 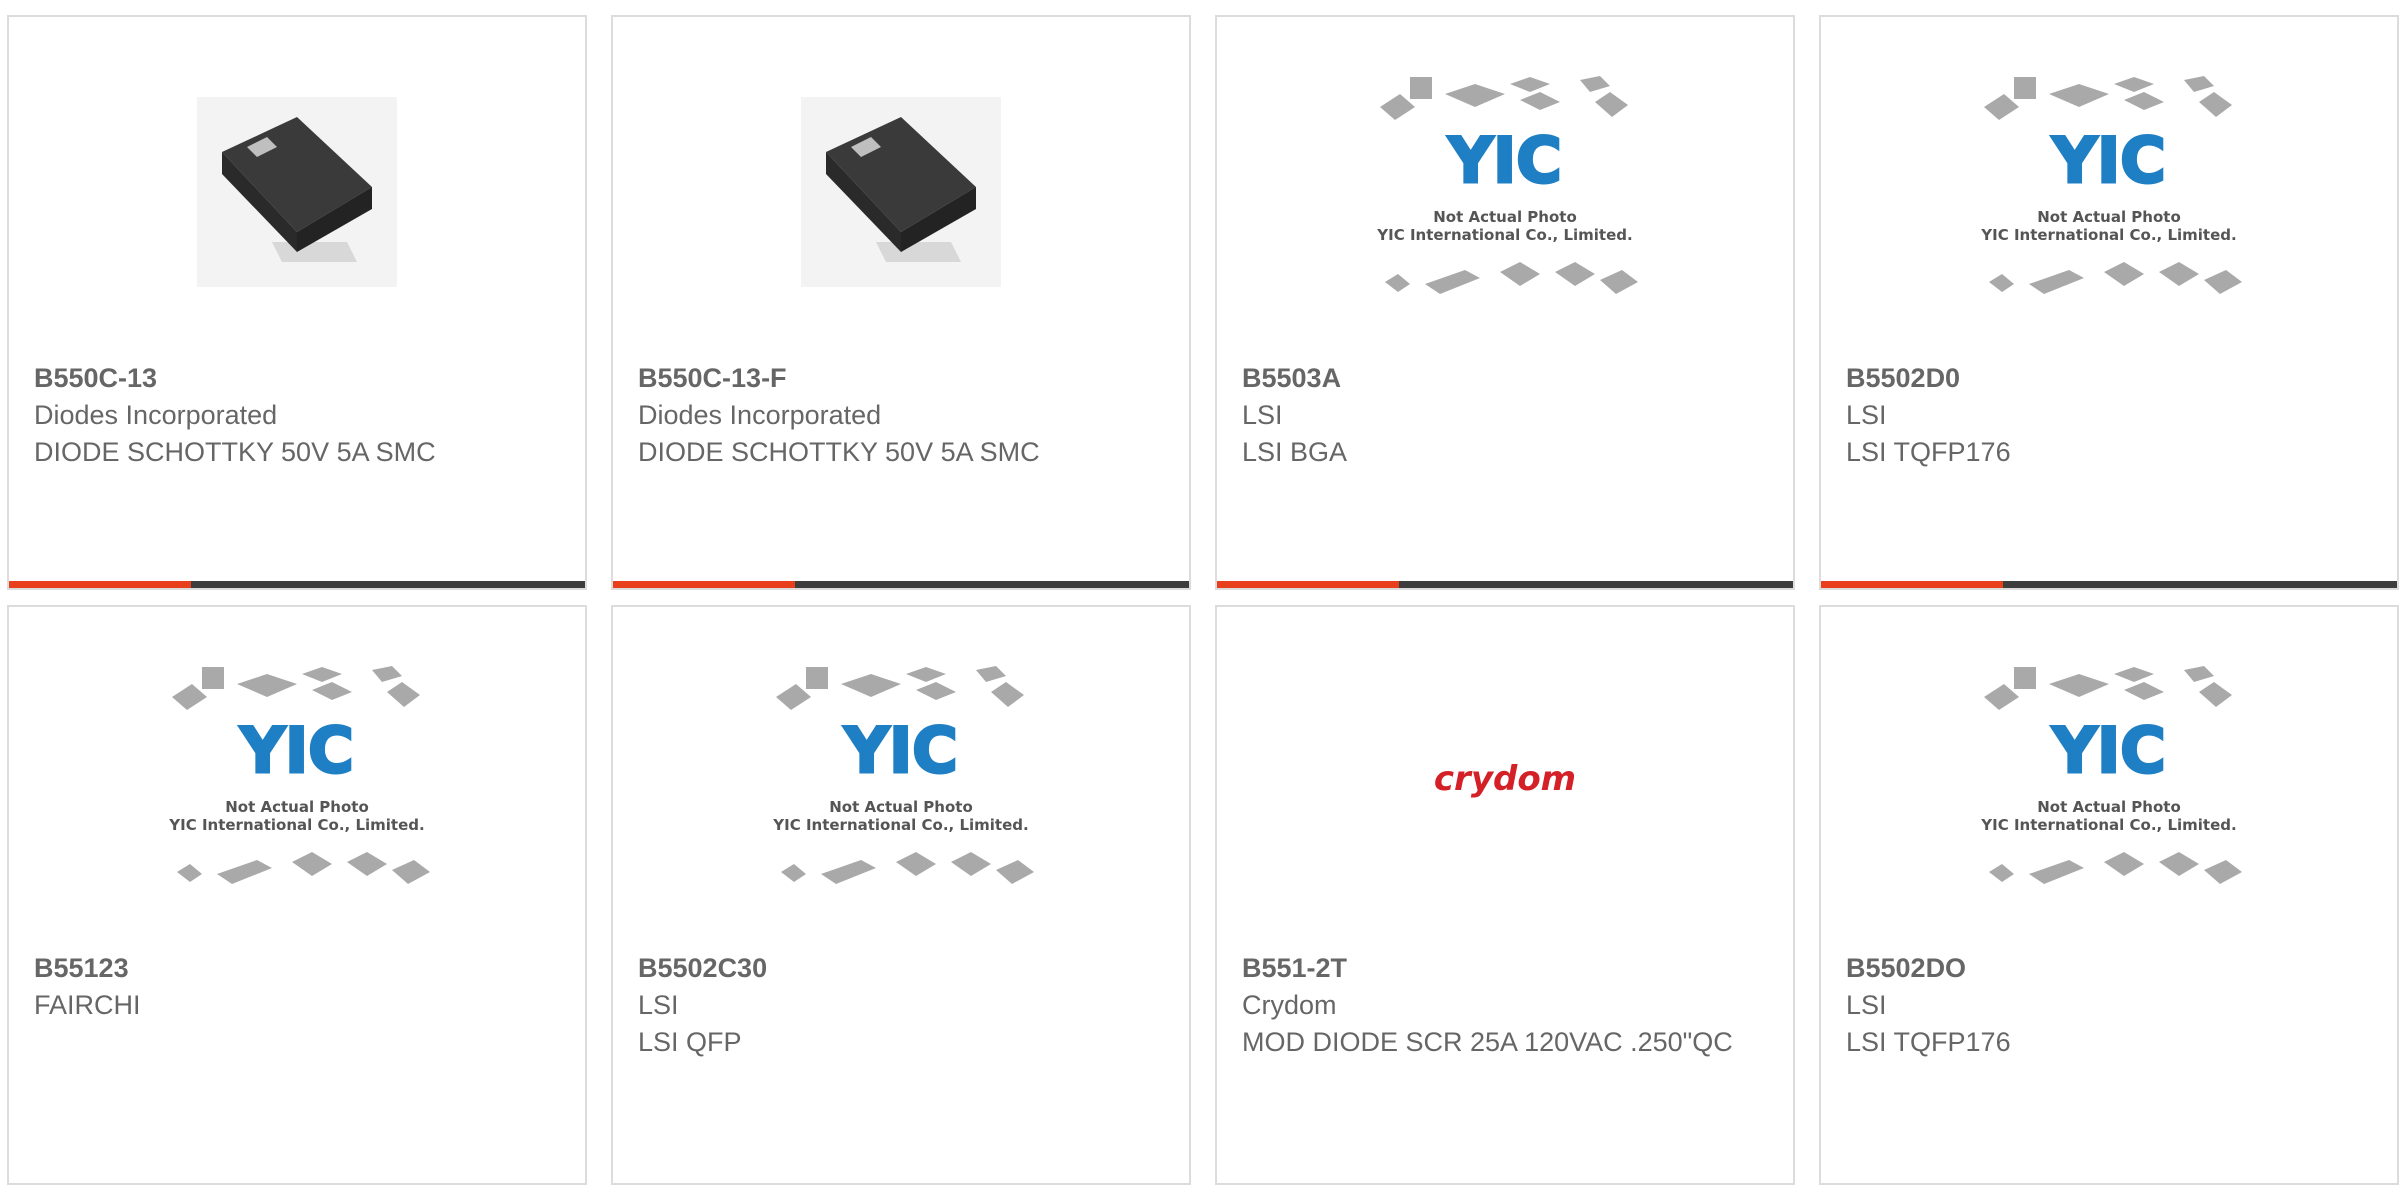 I want to click on manufacturer: FAIRCHI, so click(x=87, y=1005).